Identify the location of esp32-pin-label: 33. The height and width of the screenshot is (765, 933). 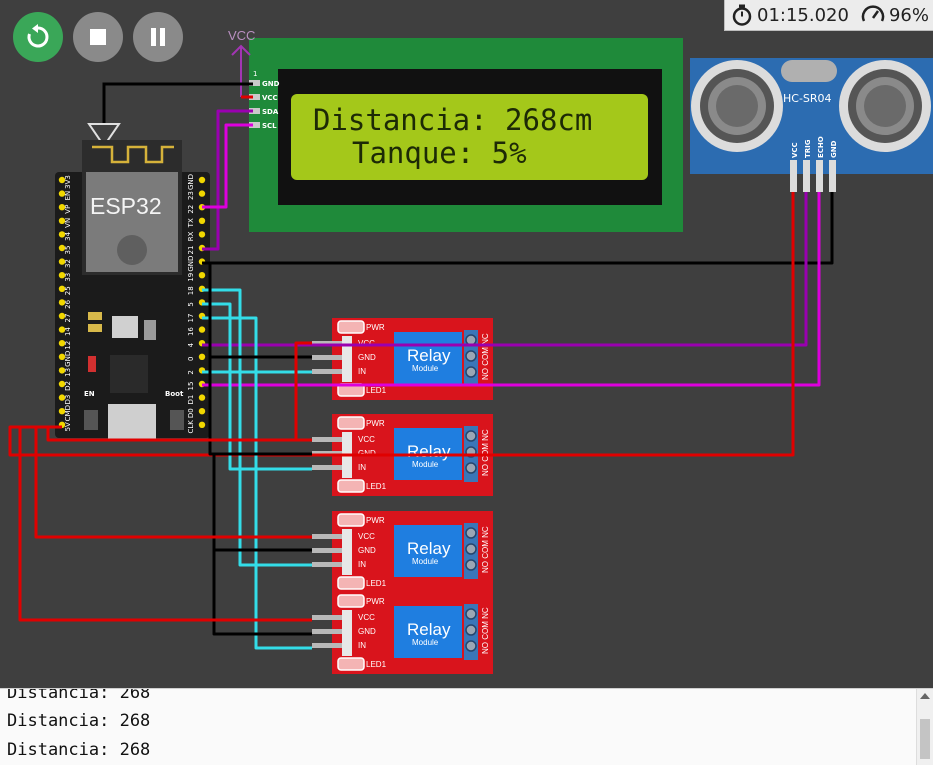
(68, 277).